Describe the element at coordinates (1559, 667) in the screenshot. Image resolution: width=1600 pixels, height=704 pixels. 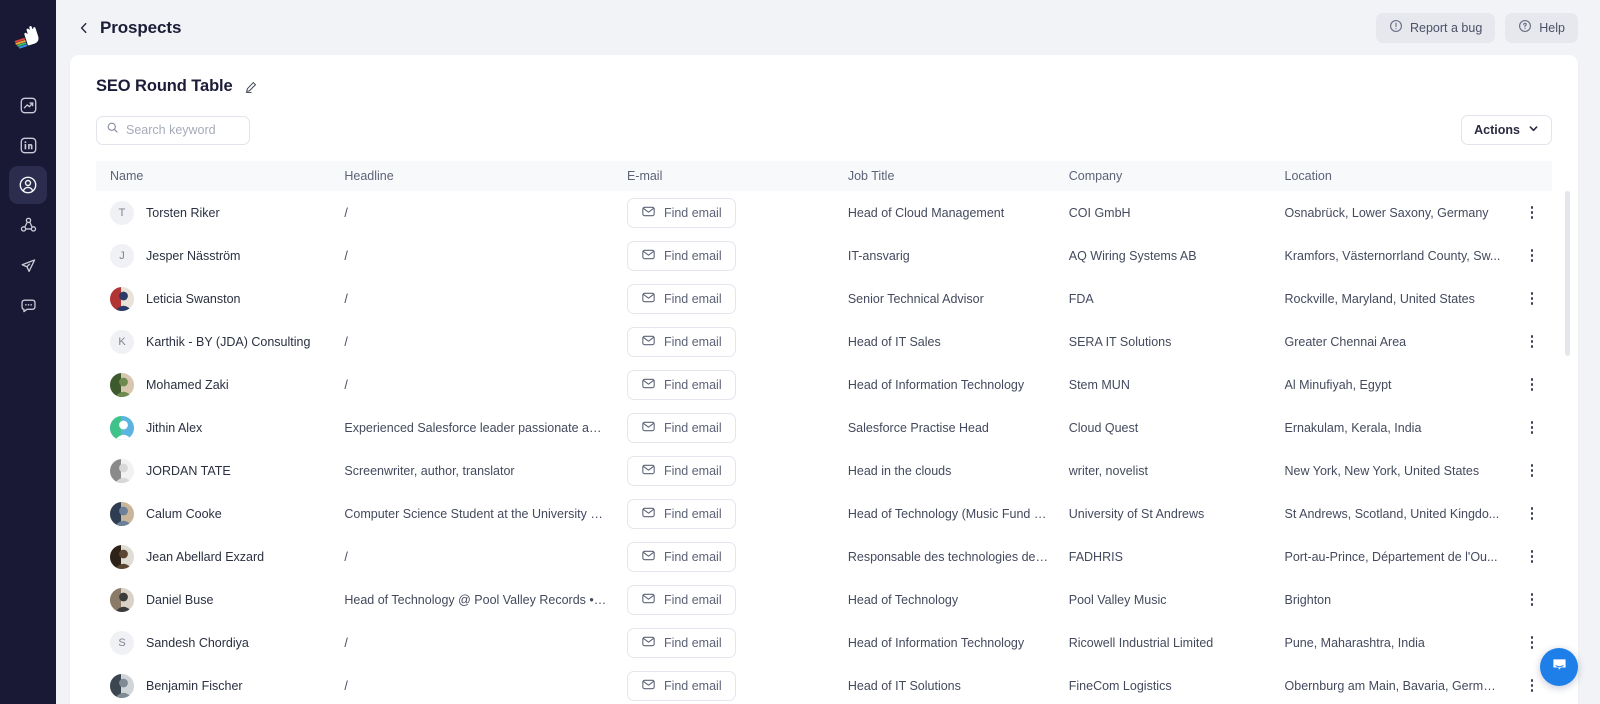
I see `intercom-launcher` at that location.